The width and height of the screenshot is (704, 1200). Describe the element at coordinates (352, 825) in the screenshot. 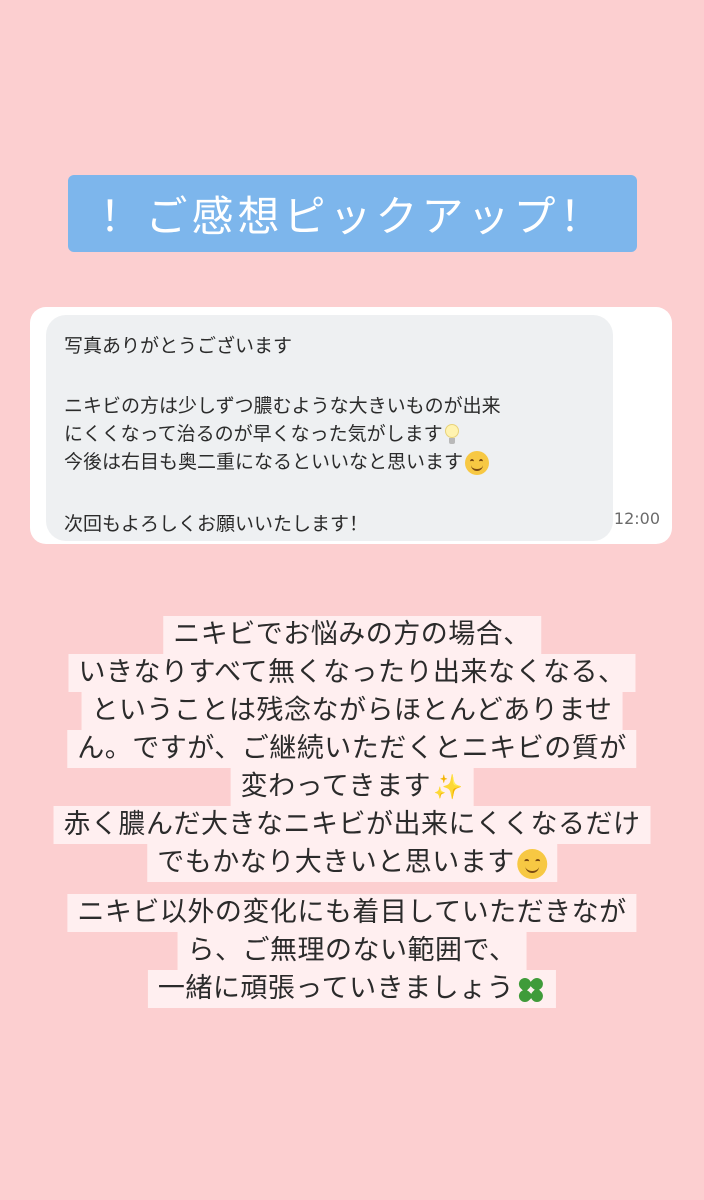

I see `caption-line: 赤く膿んだ大きなニキビが出来にくくなるだけ` at that location.